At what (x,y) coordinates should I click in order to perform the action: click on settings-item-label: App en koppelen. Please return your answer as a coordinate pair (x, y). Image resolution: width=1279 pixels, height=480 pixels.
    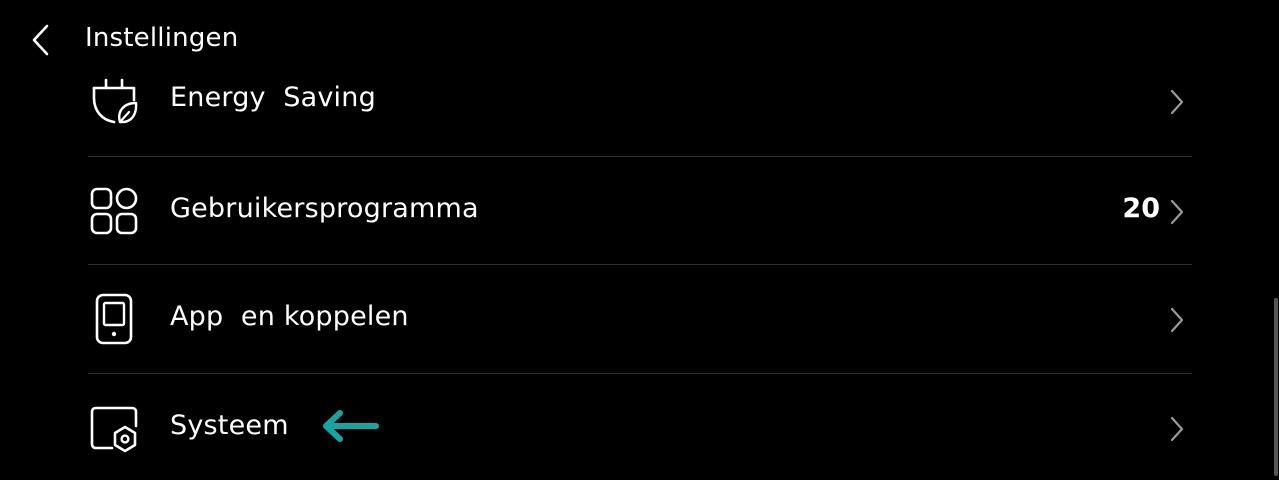
    Looking at the image, I should click on (289, 316).